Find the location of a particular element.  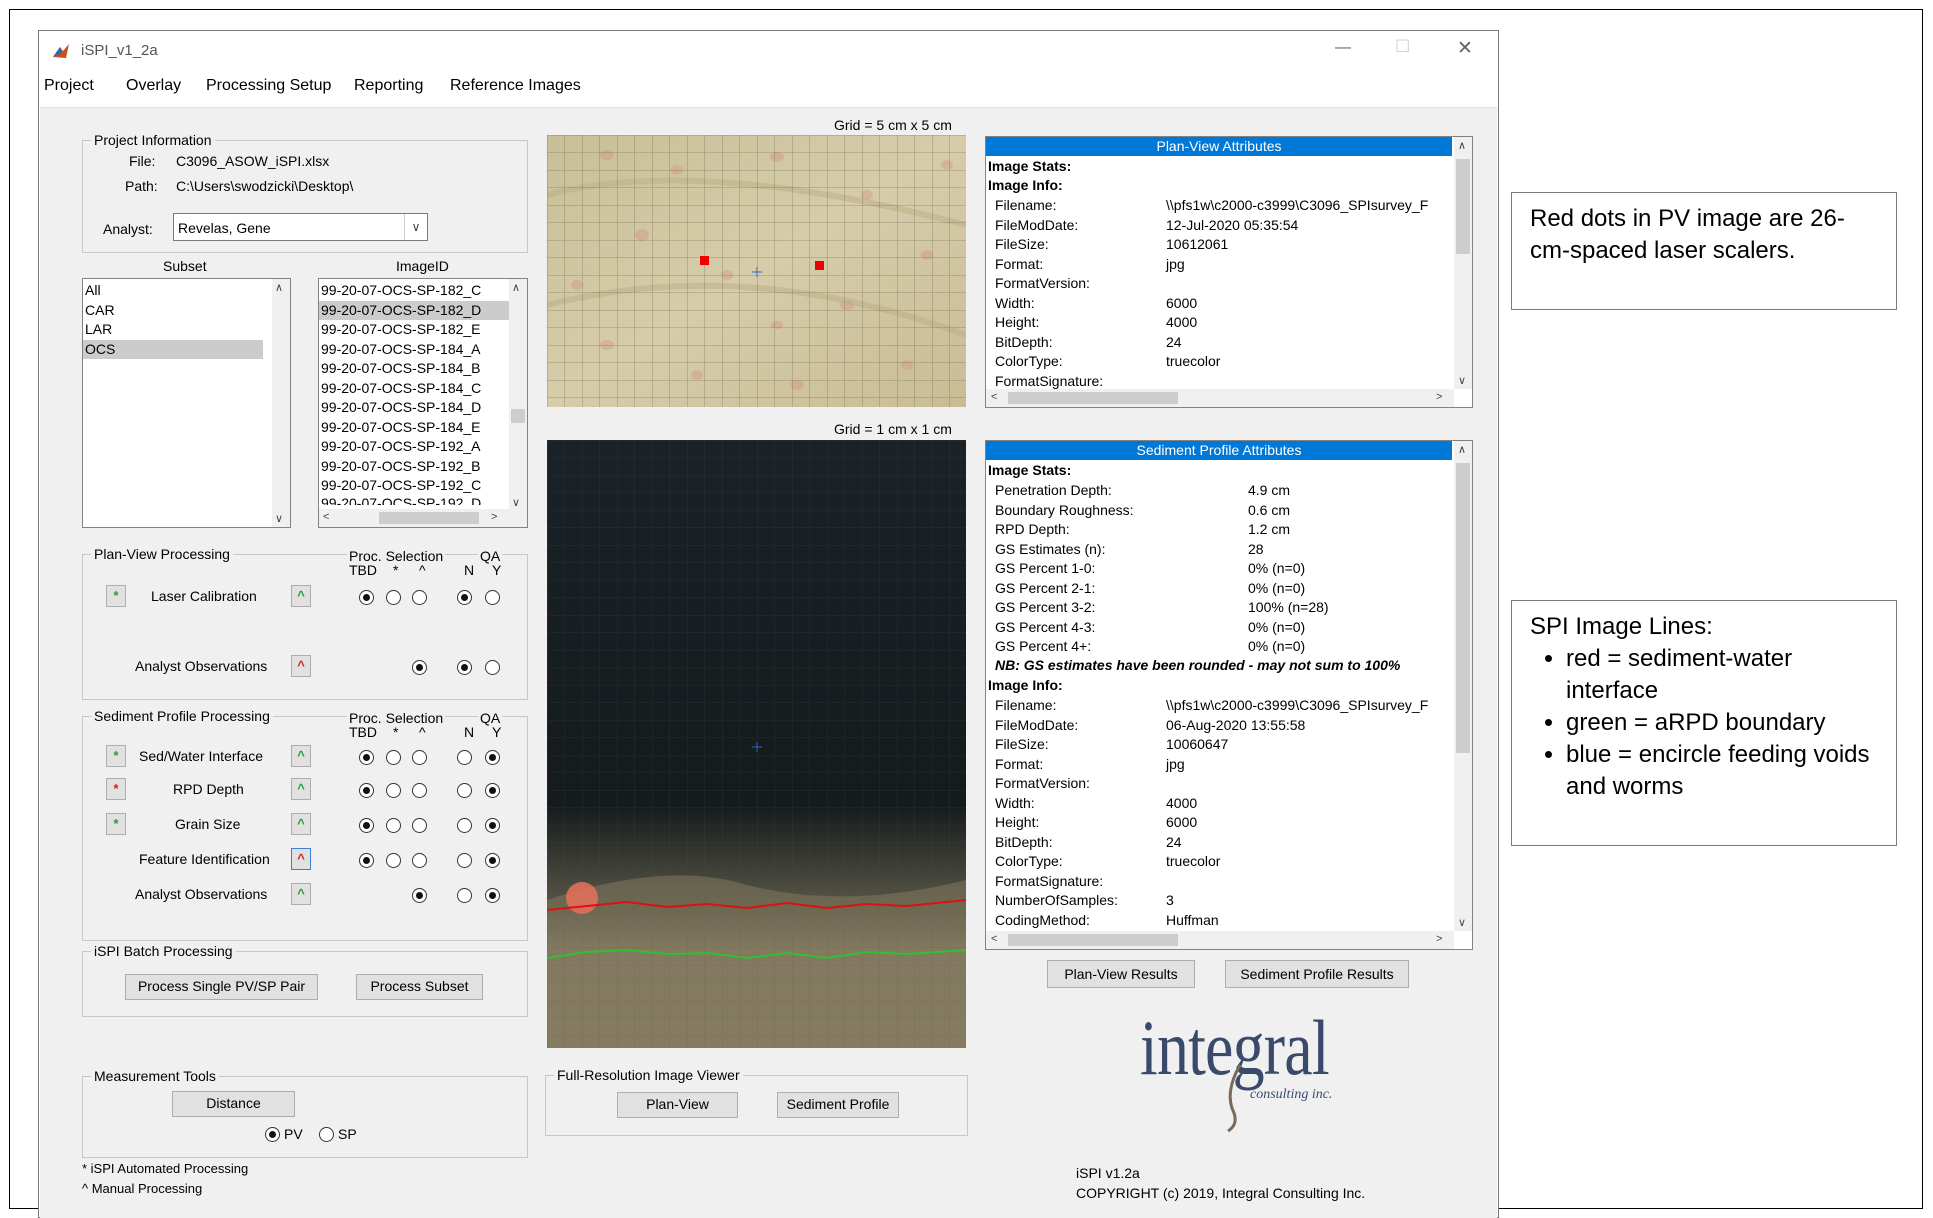

feature-identification-tbd-radio is located at coordinates (366, 860).